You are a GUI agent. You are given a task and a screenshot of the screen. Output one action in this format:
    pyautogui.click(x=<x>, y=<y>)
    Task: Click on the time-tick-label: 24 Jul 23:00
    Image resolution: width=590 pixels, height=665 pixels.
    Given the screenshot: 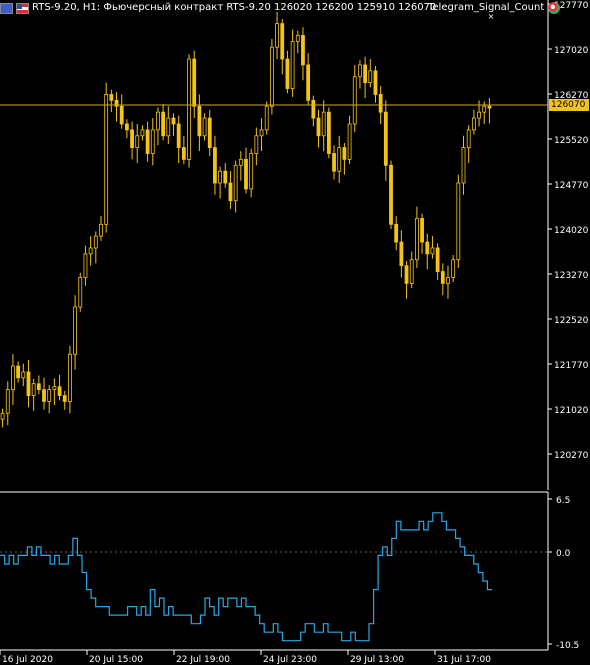 What is the action you would take?
    pyautogui.click(x=290, y=660)
    